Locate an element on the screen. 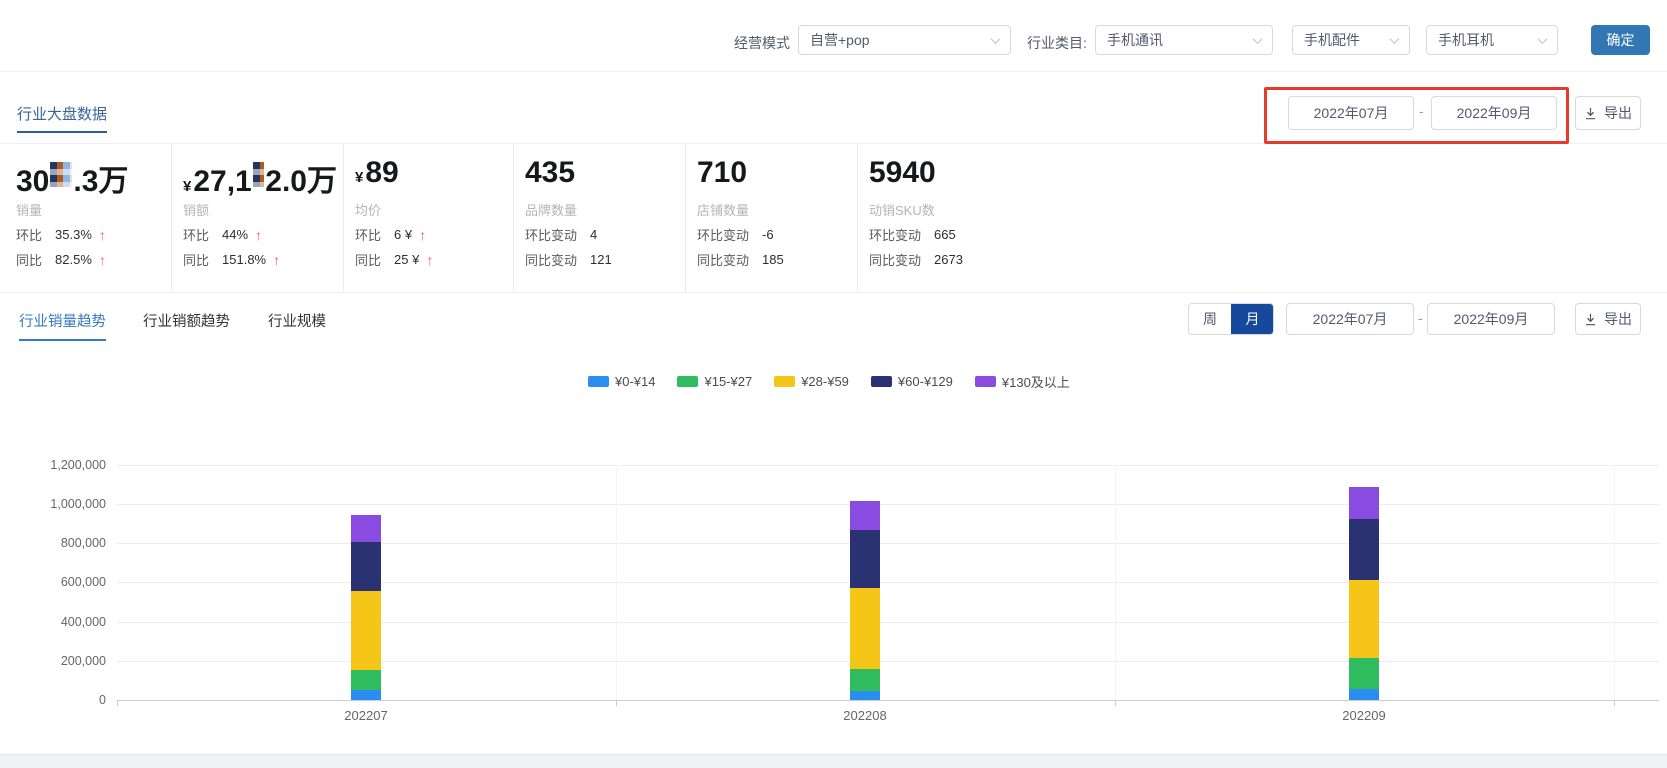 This screenshot has width=1667, height=768. legend-label: ¥60-¥129 is located at coordinates (925, 381).